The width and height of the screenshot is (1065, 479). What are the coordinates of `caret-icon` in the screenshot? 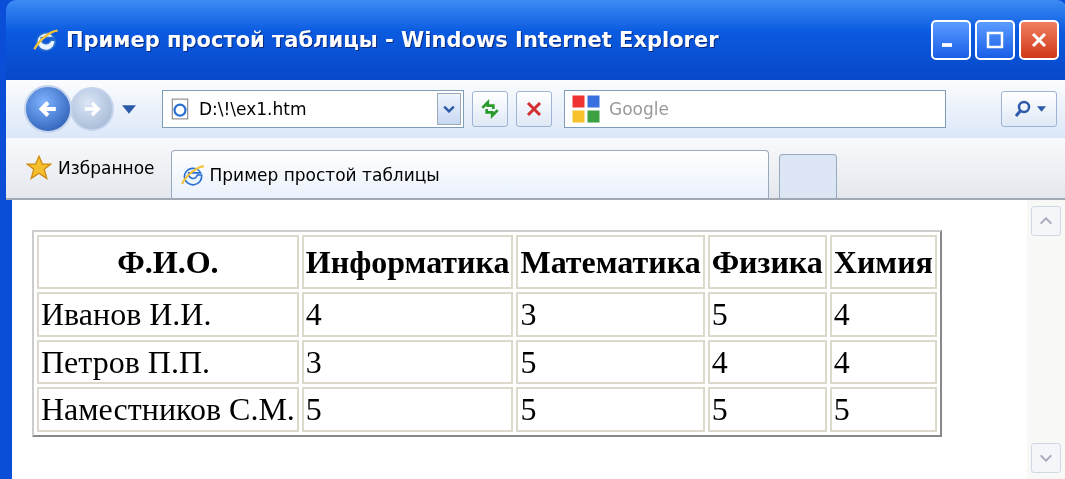 It's located at (1041, 109).